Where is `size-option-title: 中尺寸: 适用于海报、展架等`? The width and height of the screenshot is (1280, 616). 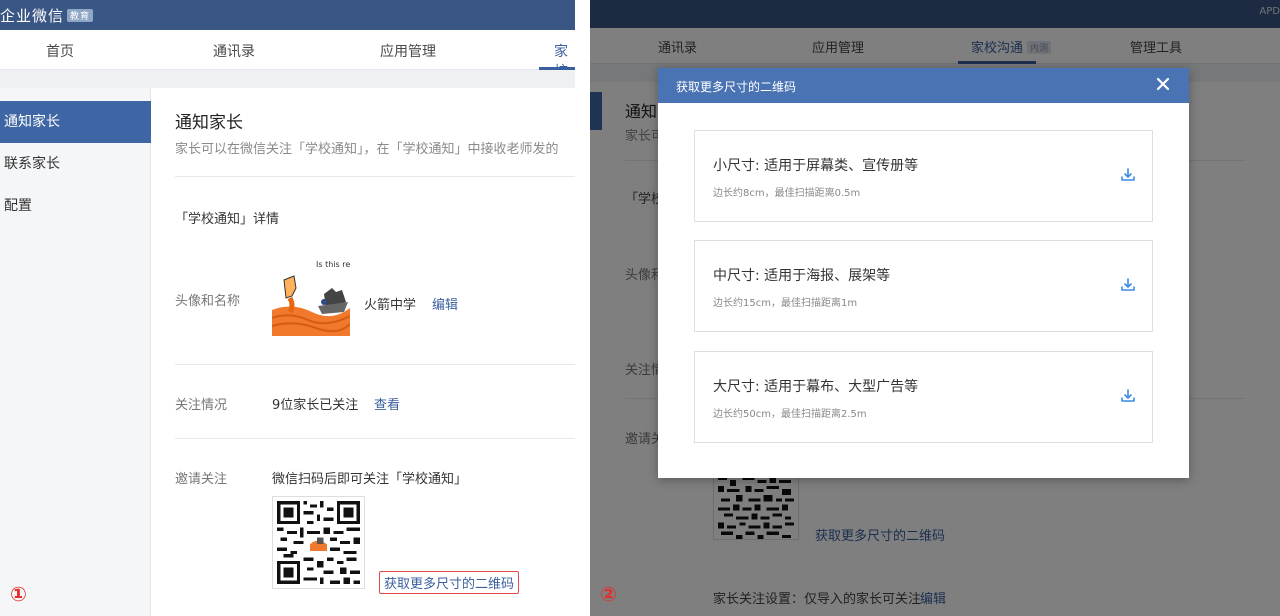 size-option-title: 中尺寸: 适用于海报、展架等 is located at coordinates (802, 276).